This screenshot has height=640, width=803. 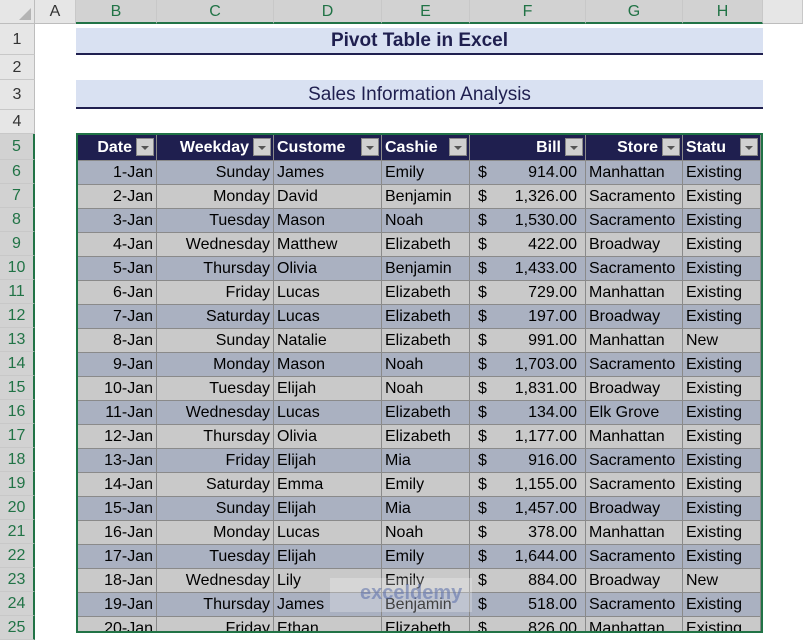 What do you see at coordinates (328, 244) in the screenshot?
I see `table-cell: Matthew` at bounding box center [328, 244].